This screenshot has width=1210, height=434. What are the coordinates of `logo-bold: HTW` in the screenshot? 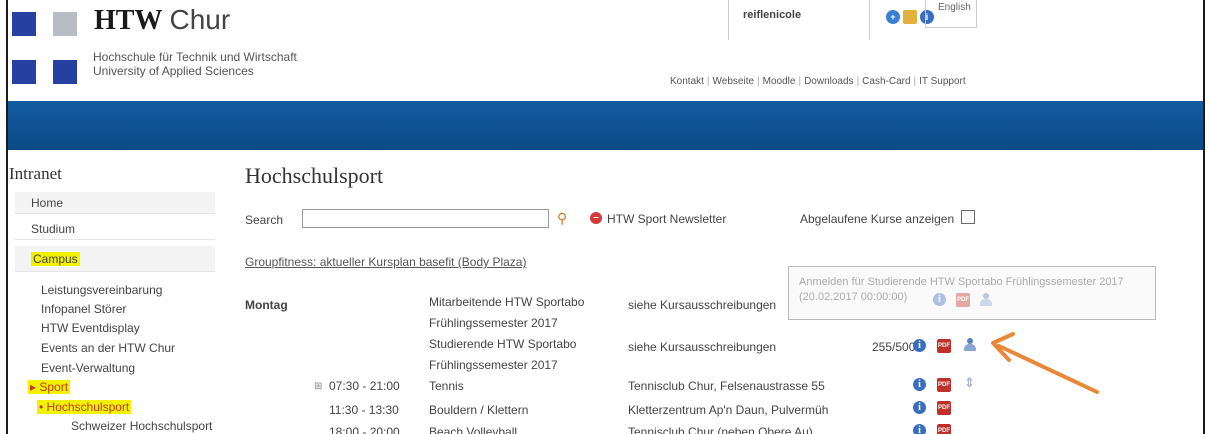 It's located at (128, 20).